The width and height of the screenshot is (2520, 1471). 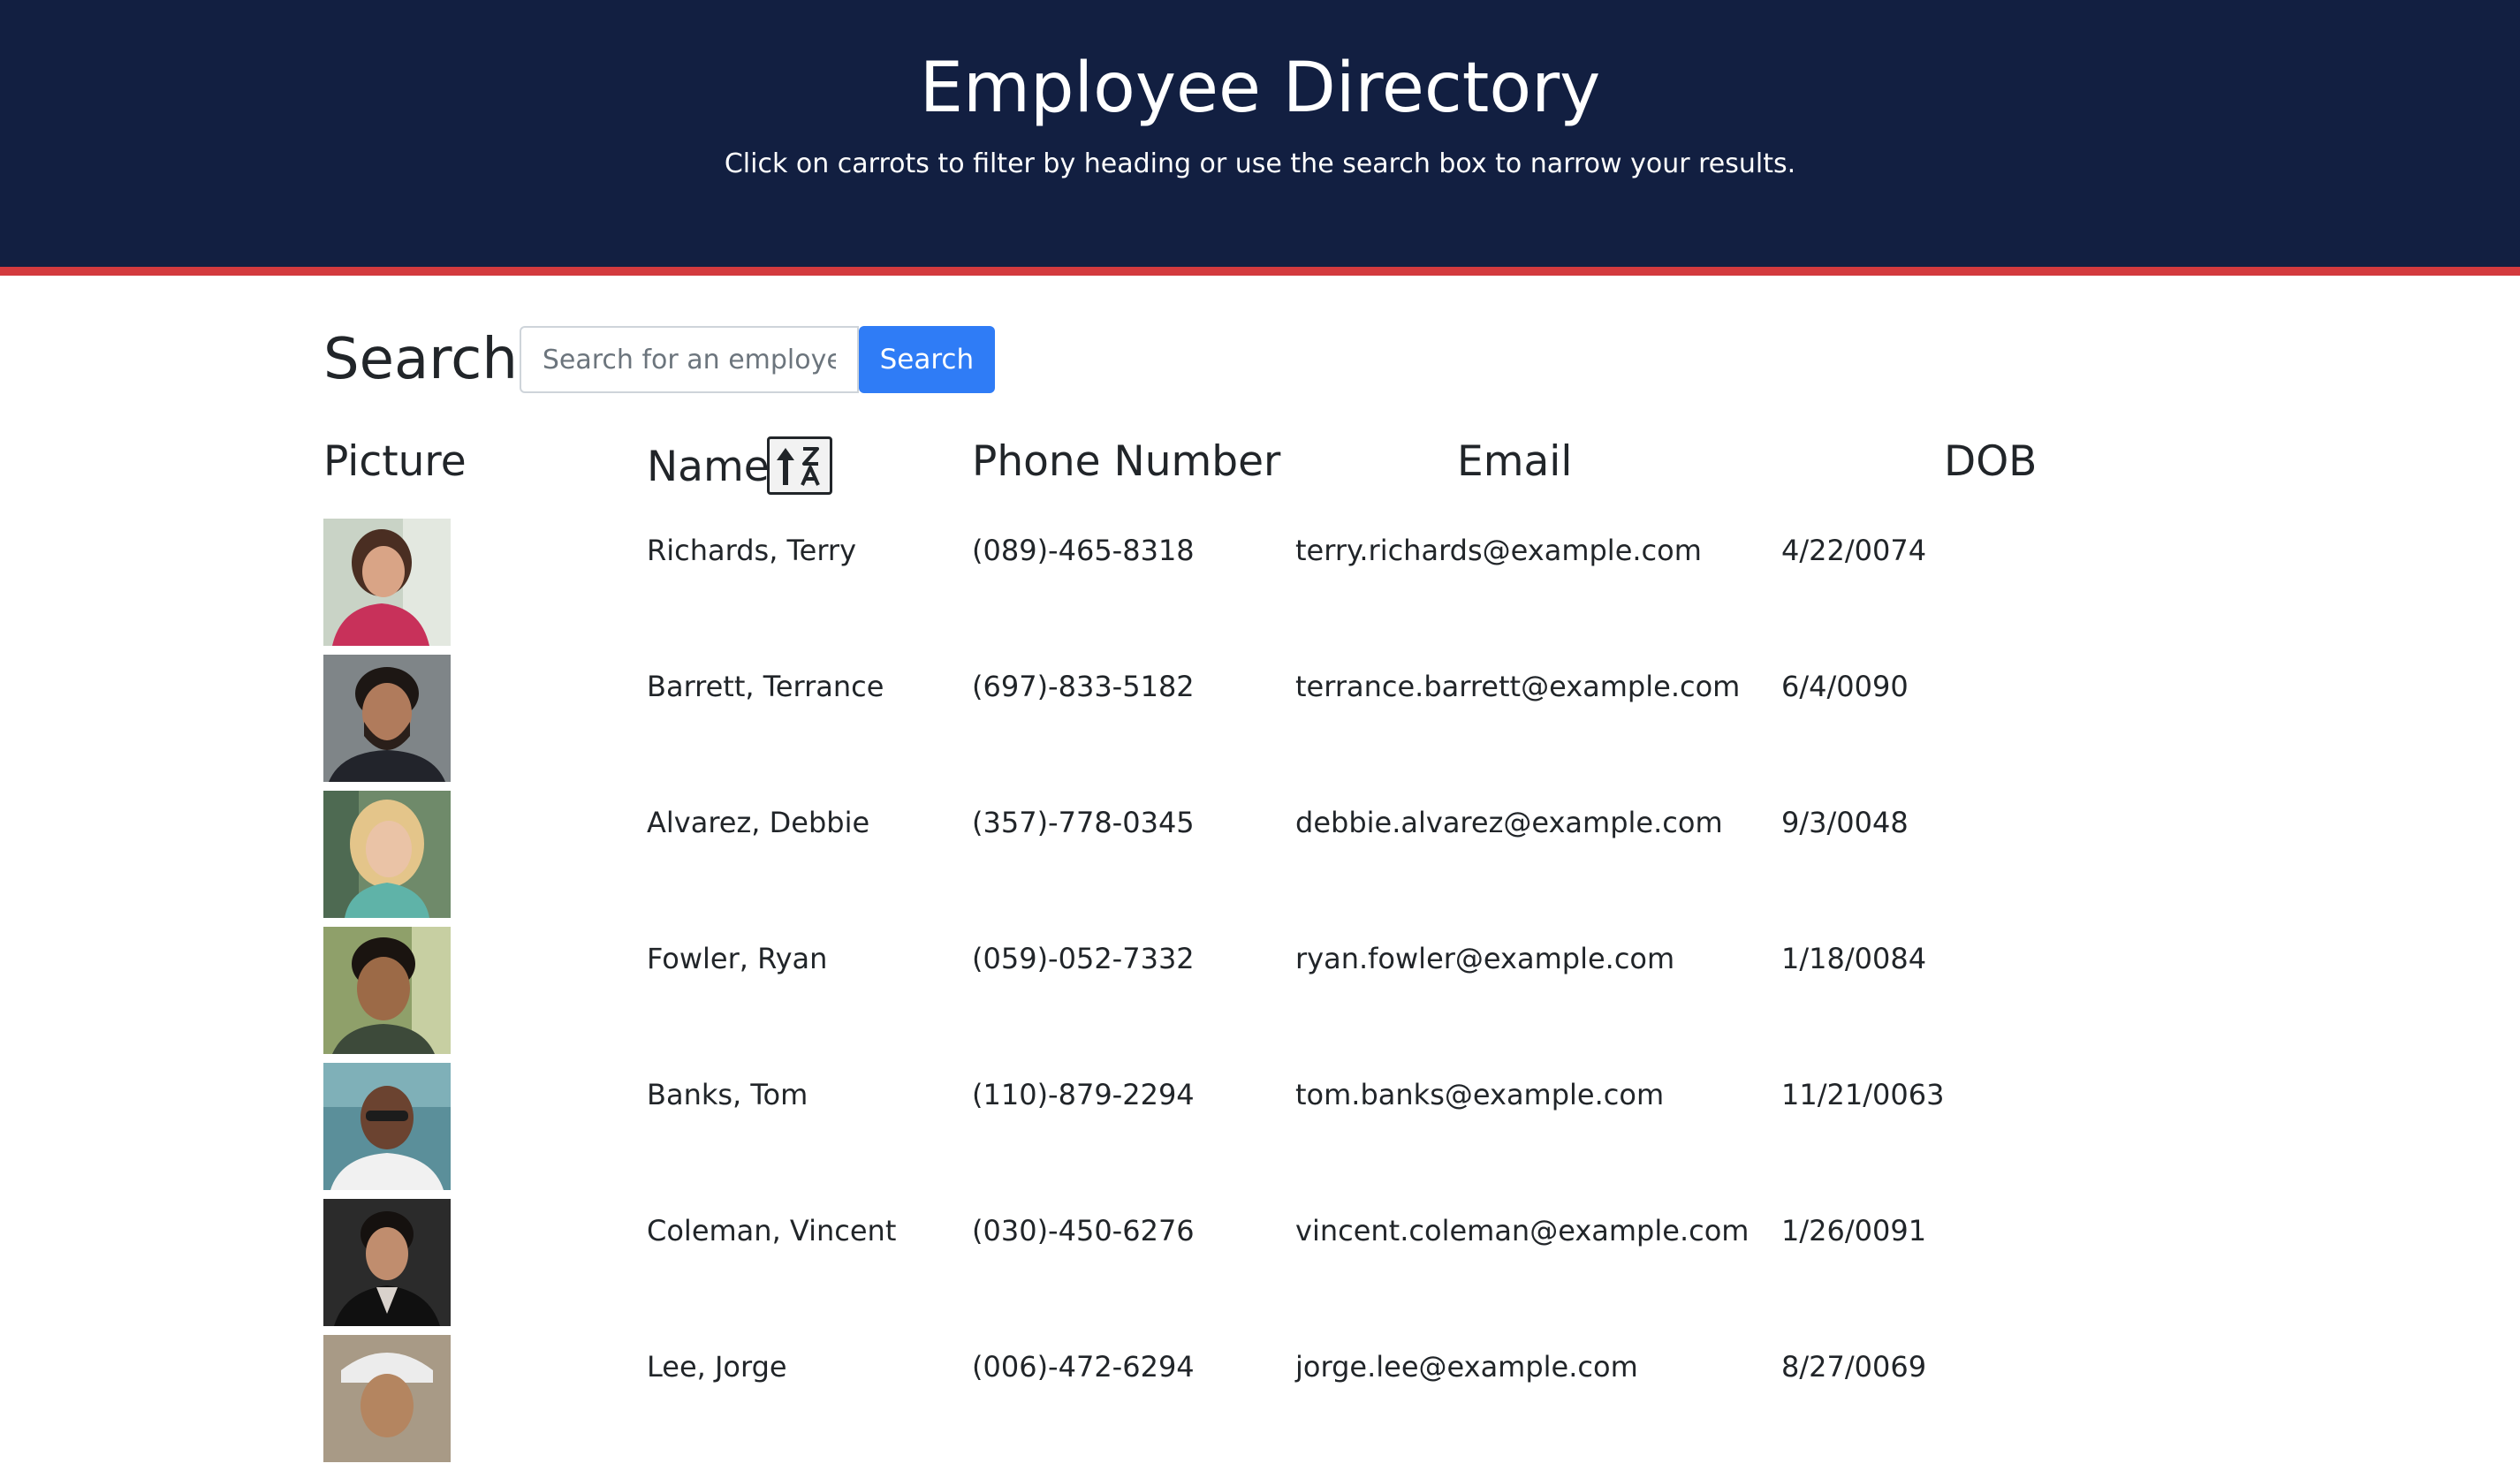 I want to click on employee-email: tom.banks@example.com, so click(x=1480, y=1094).